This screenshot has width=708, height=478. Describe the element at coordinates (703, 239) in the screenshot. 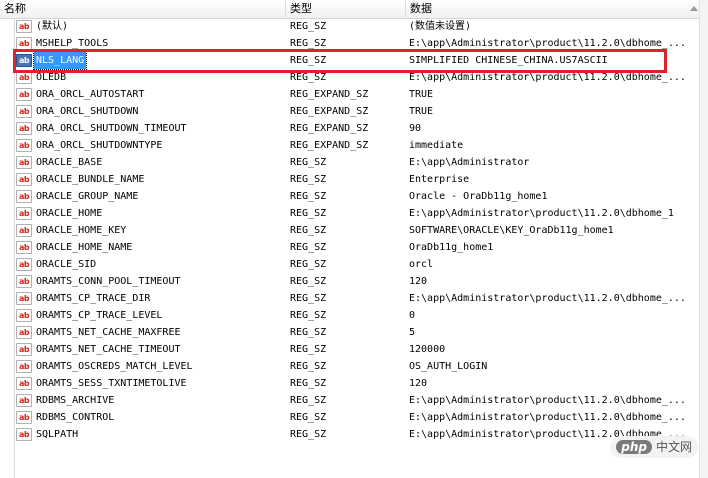

I see `vertical-scrollbar` at that location.